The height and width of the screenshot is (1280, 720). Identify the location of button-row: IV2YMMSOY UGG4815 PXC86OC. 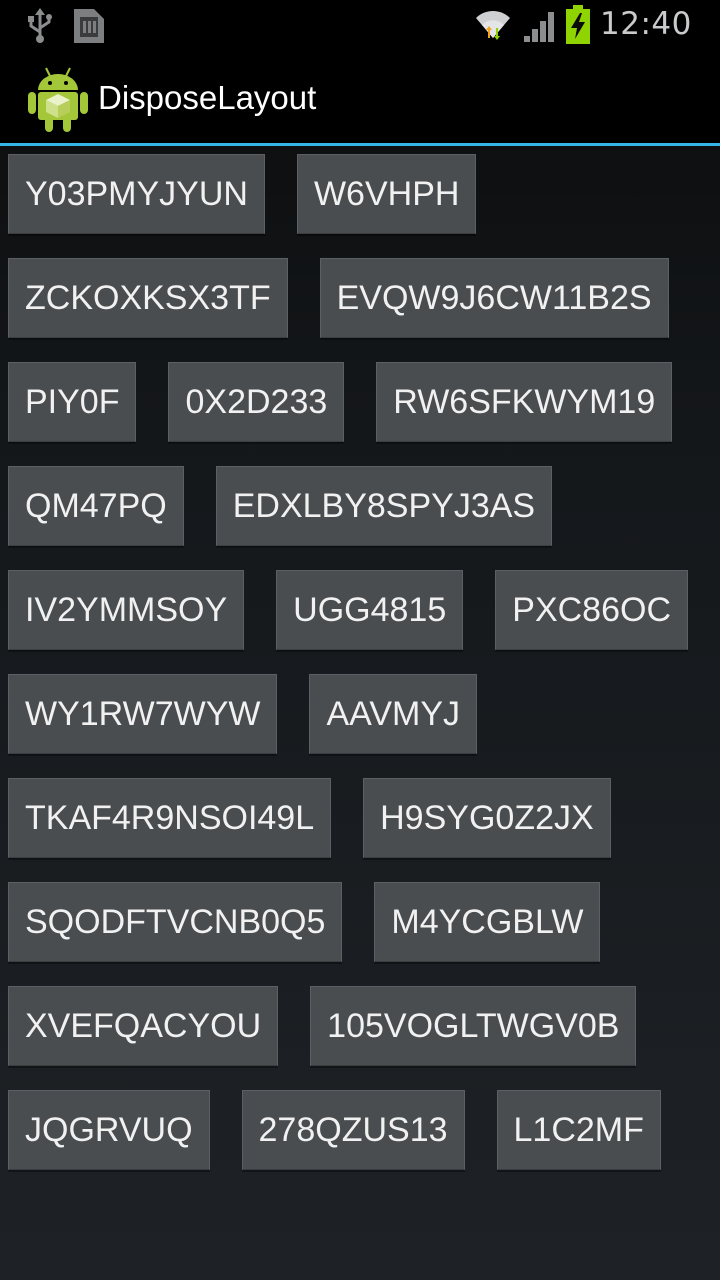
(364, 610).